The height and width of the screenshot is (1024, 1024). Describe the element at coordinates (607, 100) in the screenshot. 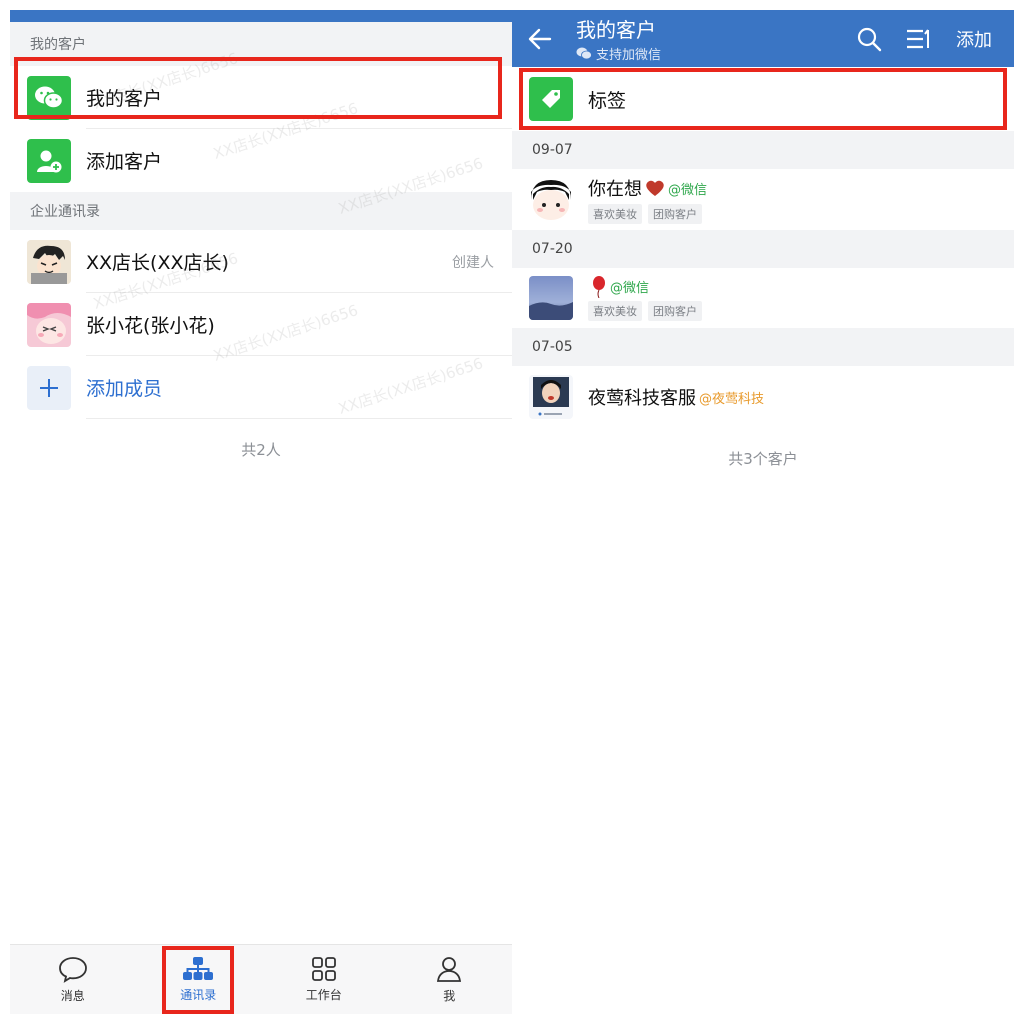

I see `tag-label: 标签` at that location.